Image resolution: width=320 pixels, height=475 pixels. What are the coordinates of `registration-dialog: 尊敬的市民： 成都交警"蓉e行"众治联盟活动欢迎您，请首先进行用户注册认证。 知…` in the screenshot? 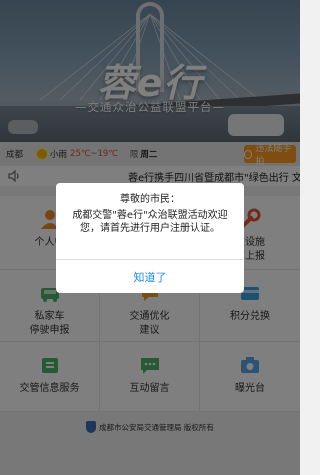 It's located at (150, 238).